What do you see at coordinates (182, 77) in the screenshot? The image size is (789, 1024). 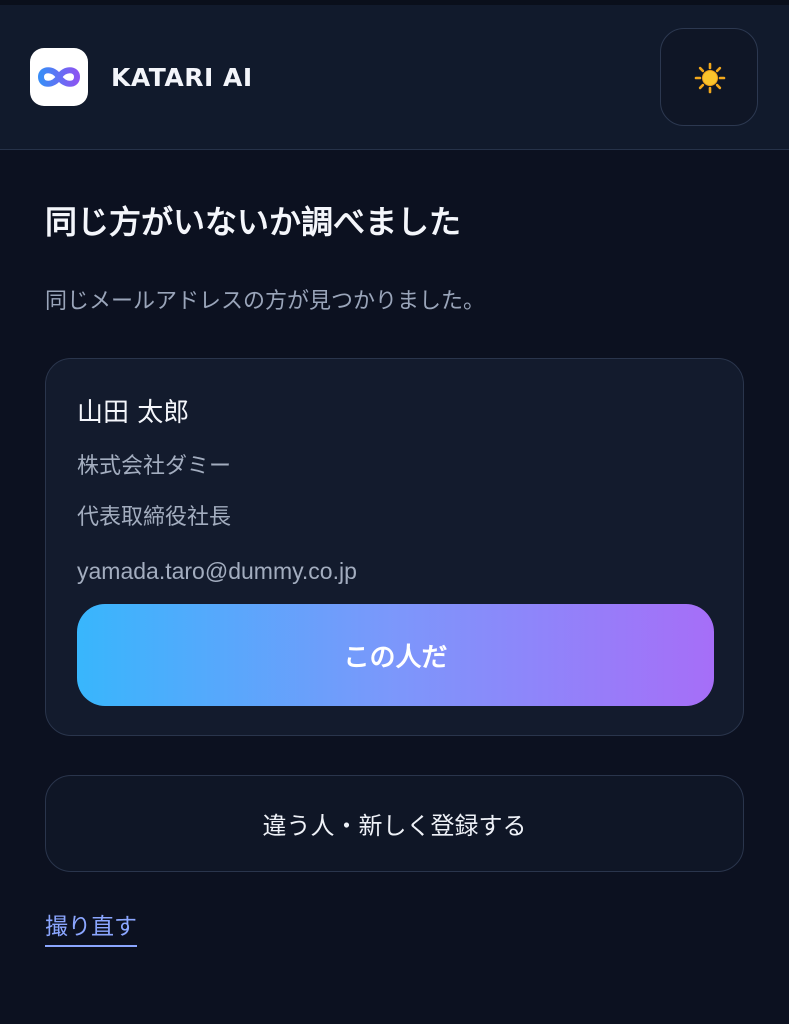 I see `app-title: KATARI AI` at bounding box center [182, 77].